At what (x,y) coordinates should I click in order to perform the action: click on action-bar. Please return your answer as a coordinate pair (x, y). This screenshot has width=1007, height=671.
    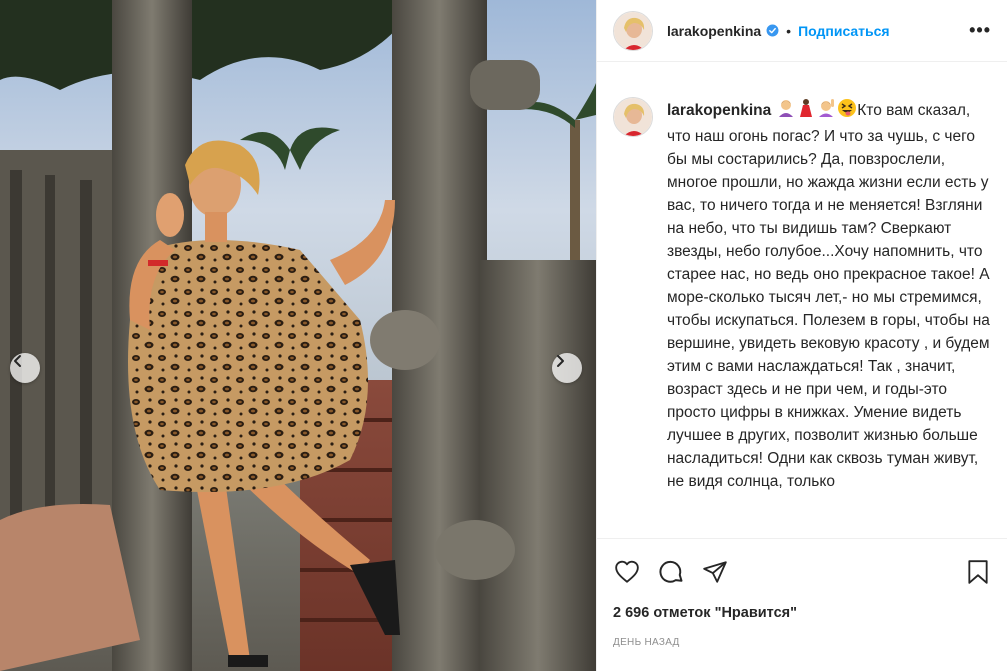
    Looking at the image, I should click on (802, 572).